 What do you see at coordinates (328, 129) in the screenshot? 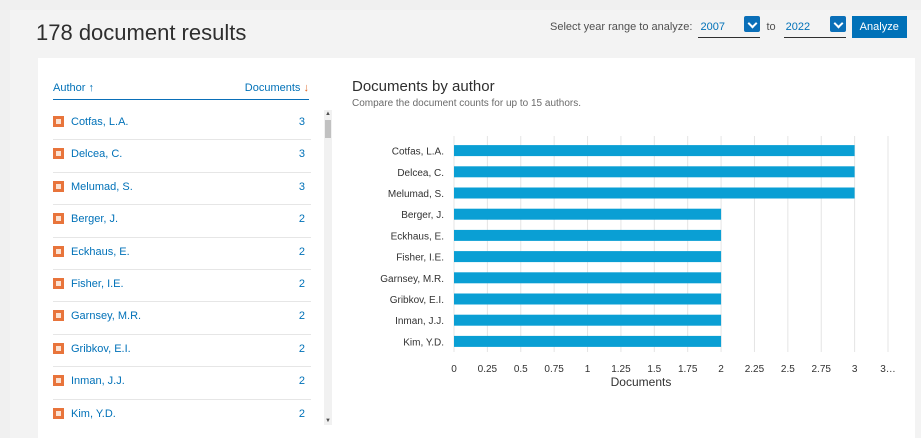
I see `scroll-thumb` at bounding box center [328, 129].